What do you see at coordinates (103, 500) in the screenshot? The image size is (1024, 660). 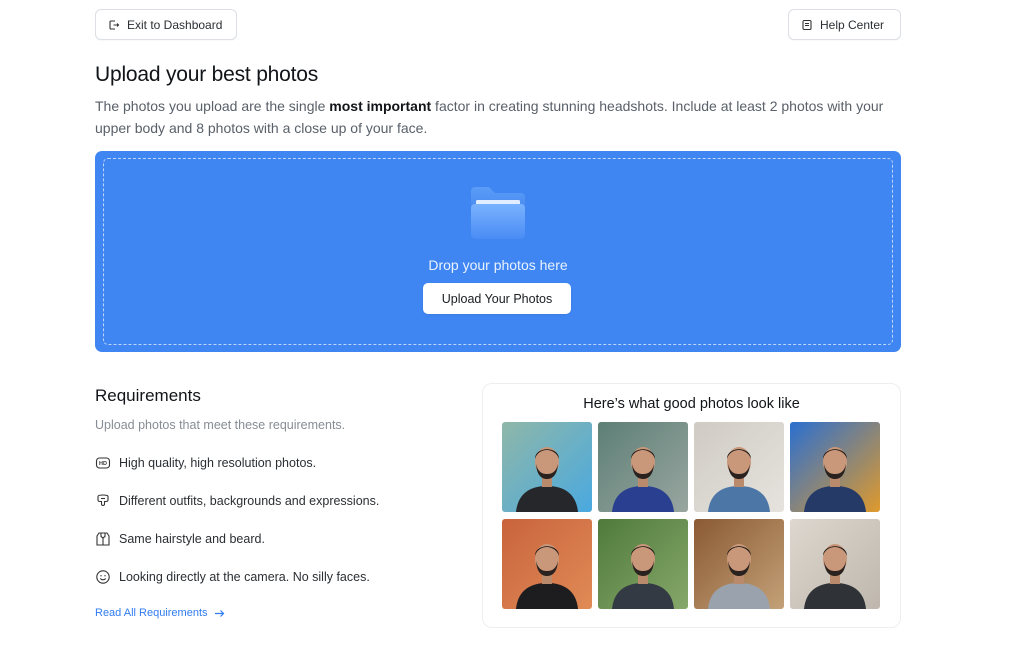 I see `shirt-icon` at bounding box center [103, 500].